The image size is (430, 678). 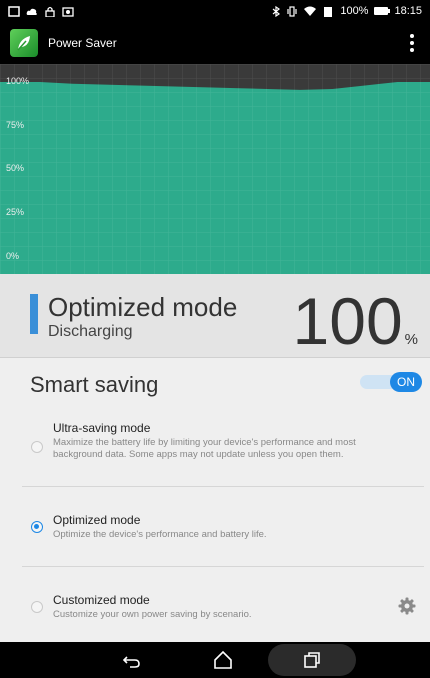 What do you see at coordinates (31, 11) in the screenshot?
I see `cloud-icon` at bounding box center [31, 11].